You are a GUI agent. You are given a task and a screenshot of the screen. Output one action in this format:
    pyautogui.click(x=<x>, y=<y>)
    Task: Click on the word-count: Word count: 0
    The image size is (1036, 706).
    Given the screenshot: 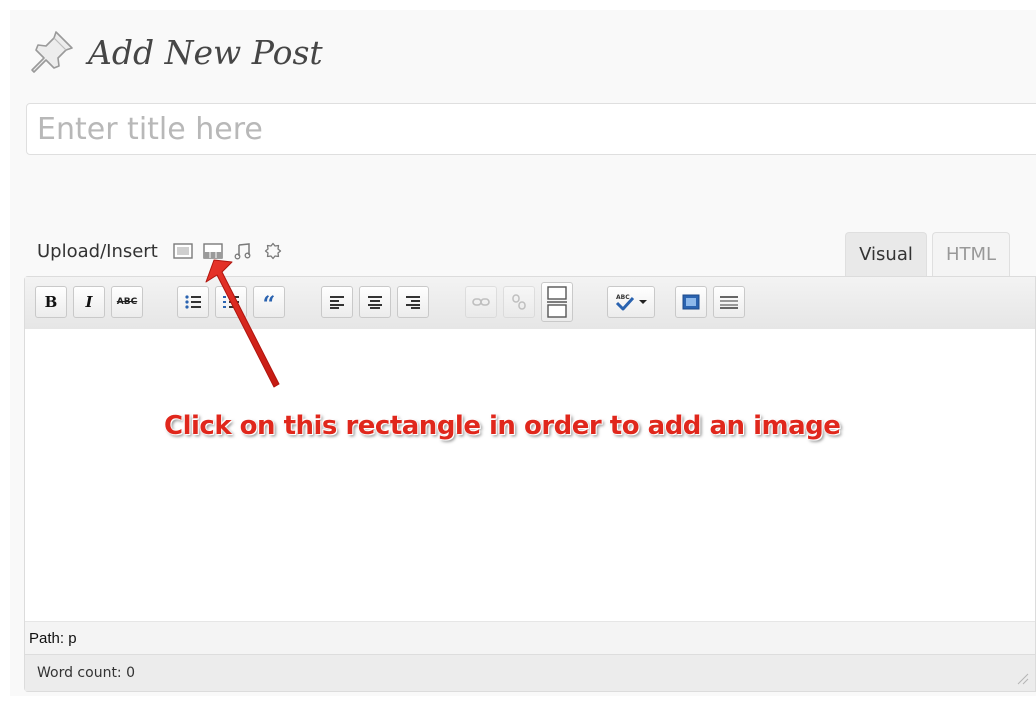 What is the action you would take?
    pyautogui.click(x=86, y=673)
    